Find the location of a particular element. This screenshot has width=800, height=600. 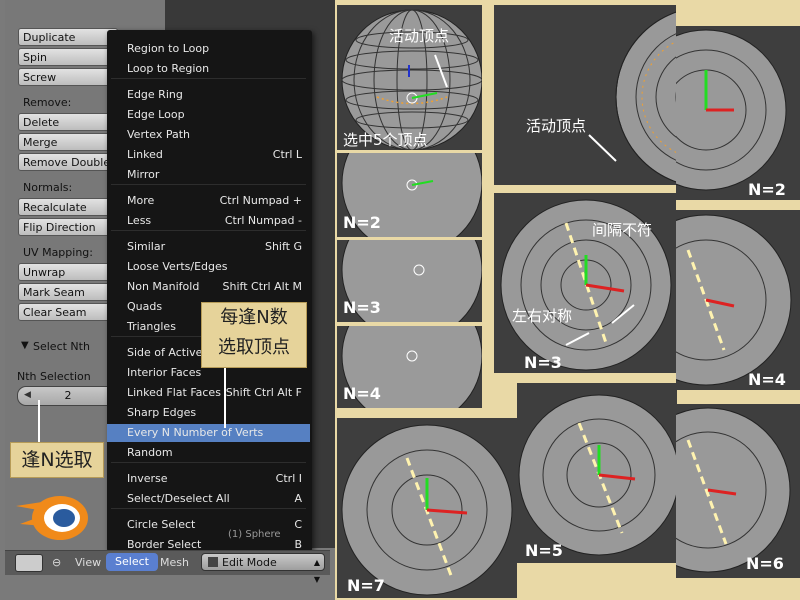

menu-item-linked-flat-faces: Linked Flat Faces Shift Ctrl Alt F is located at coordinates (208, 393).